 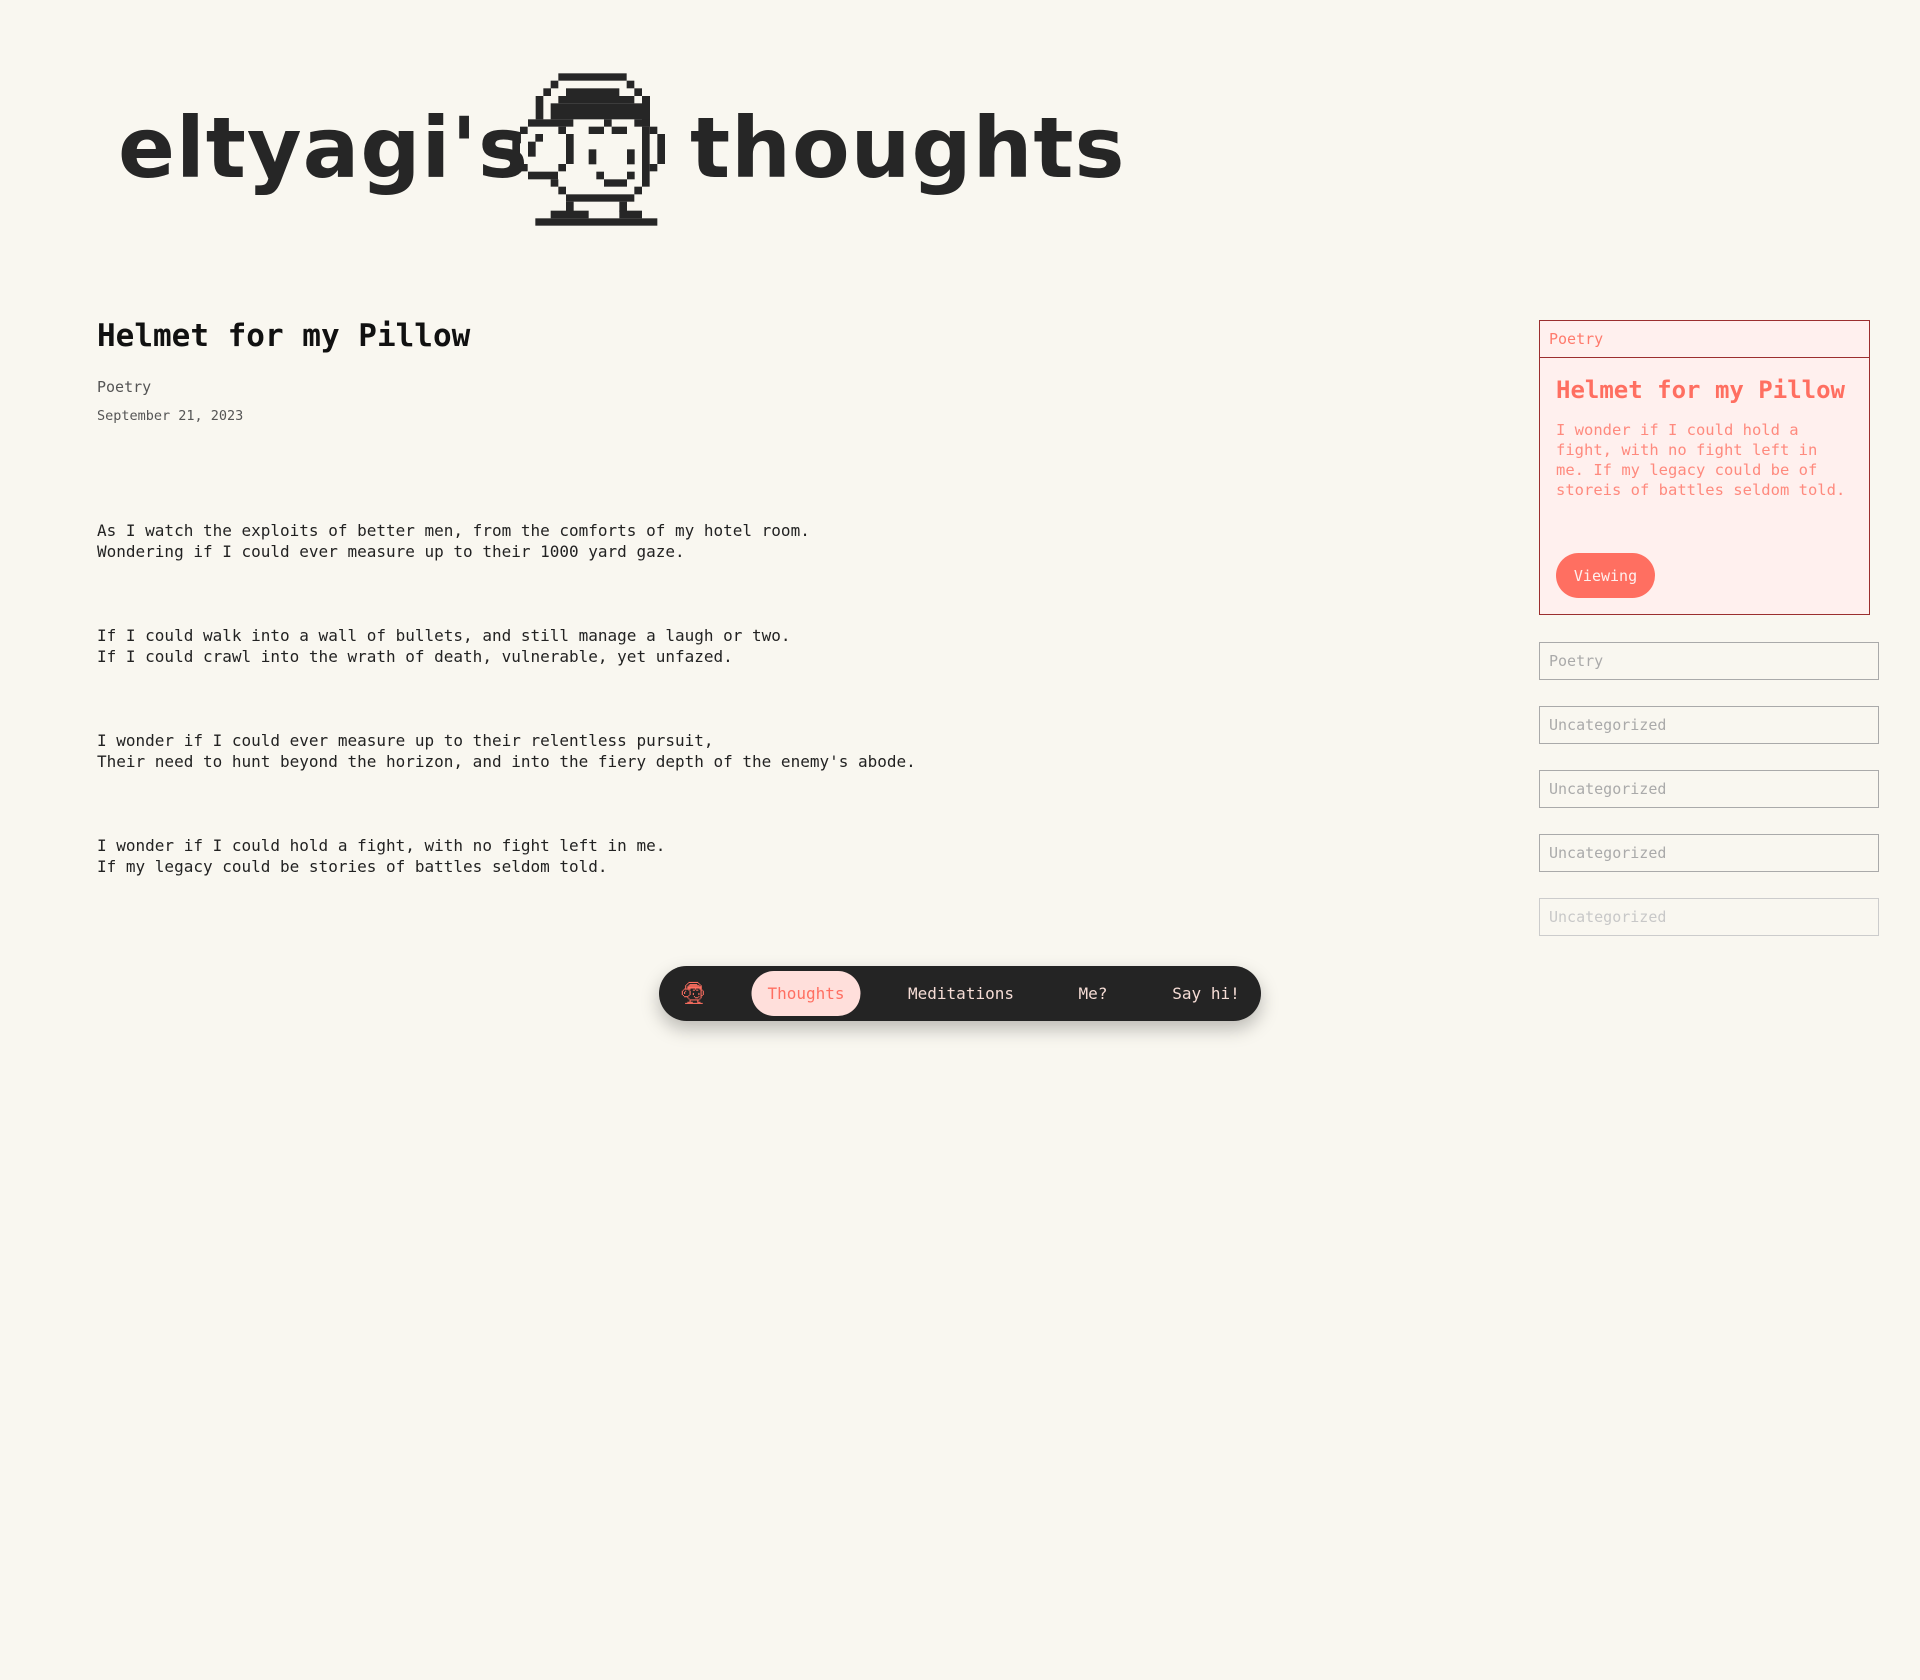 What do you see at coordinates (1704, 339) in the screenshot?
I see `card-category: Poetry` at bounding box center [1704, 339].